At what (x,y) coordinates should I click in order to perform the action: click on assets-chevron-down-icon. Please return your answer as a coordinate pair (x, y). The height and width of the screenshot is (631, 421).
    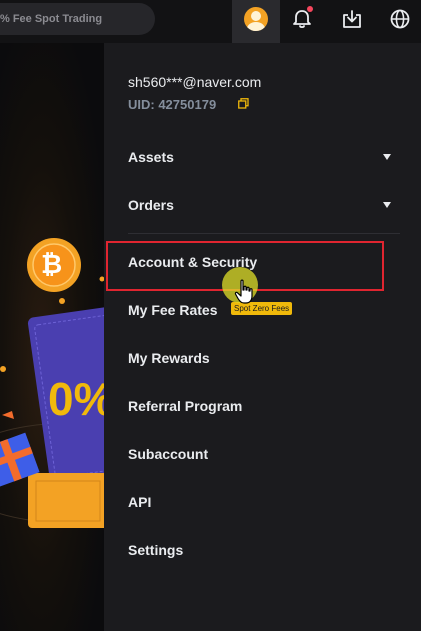
    Looking at the image, I should click on (387, 157).